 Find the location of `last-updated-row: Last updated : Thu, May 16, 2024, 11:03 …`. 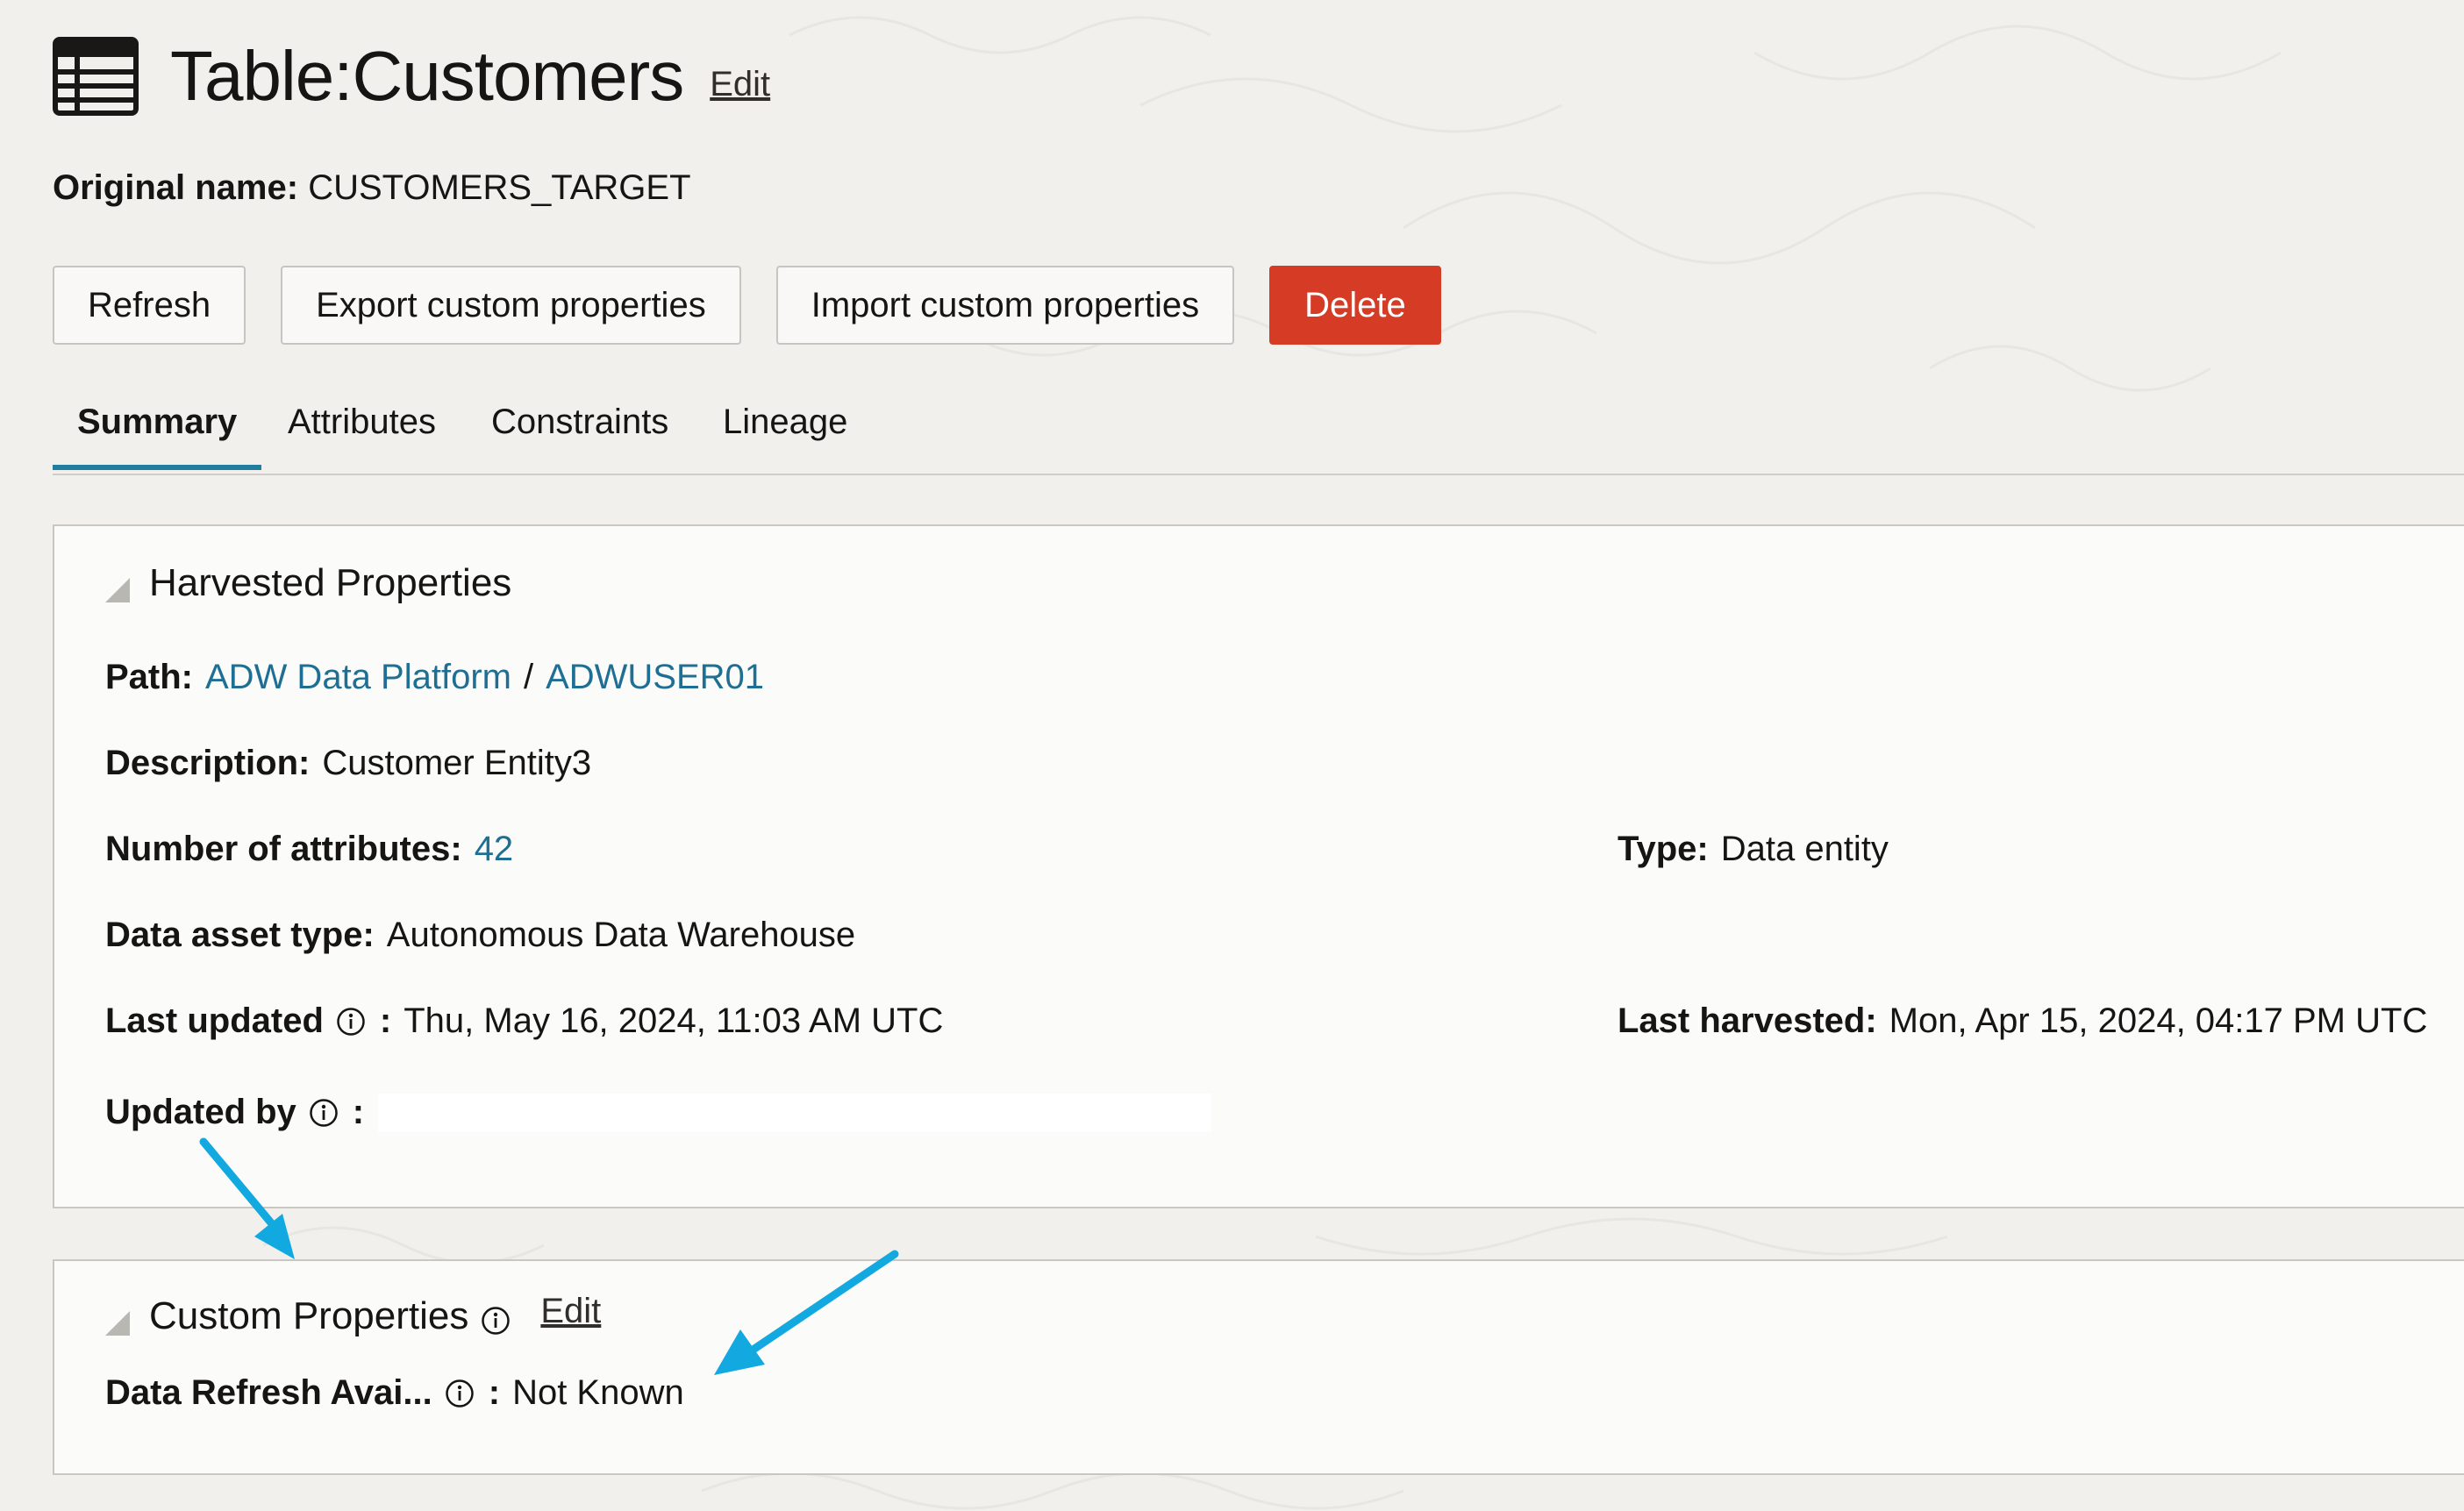

last-updated-row: Last updated : Thu, May 16, 2024, 11:03 … is located at coordinates (524, 1021).